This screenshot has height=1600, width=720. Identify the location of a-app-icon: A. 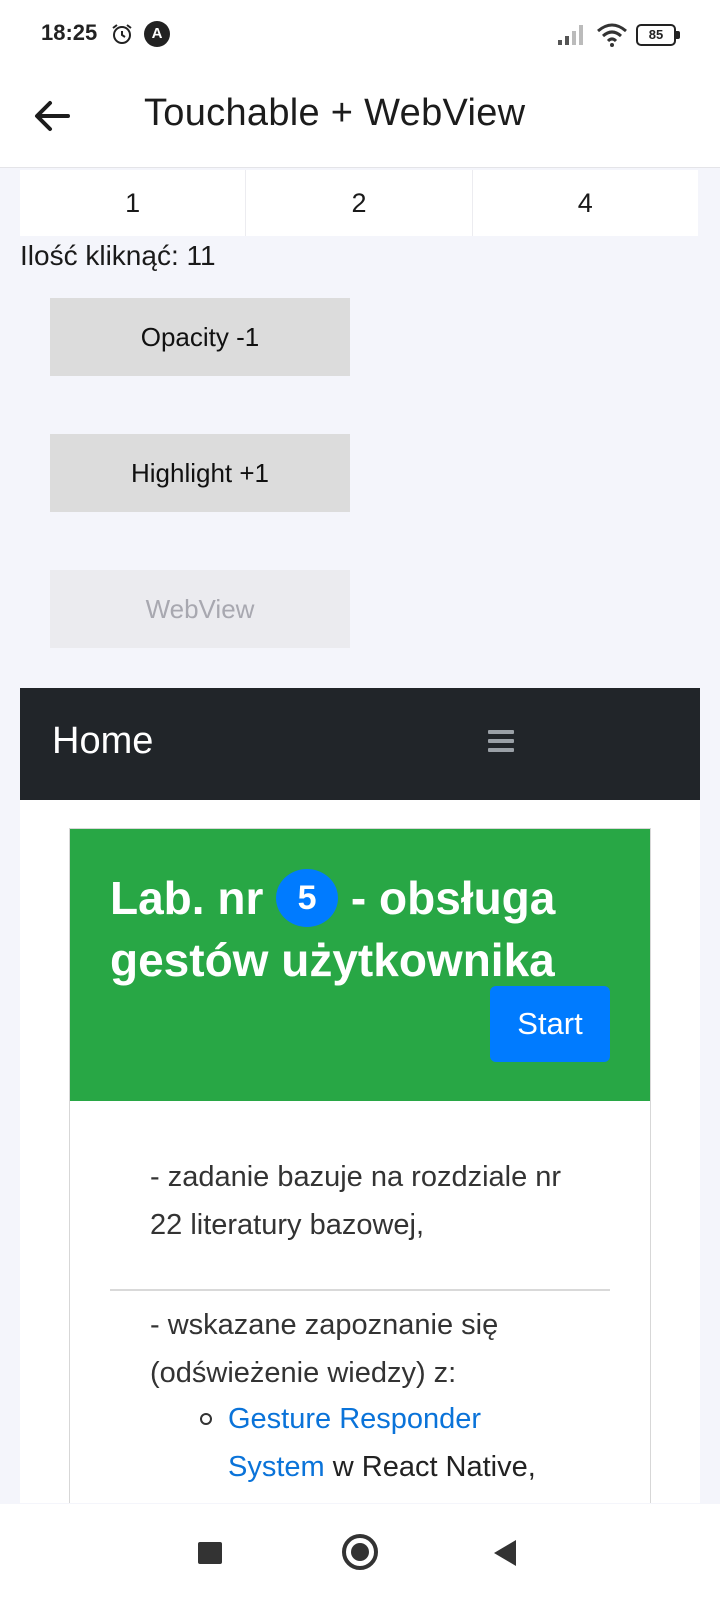
(157, 34).